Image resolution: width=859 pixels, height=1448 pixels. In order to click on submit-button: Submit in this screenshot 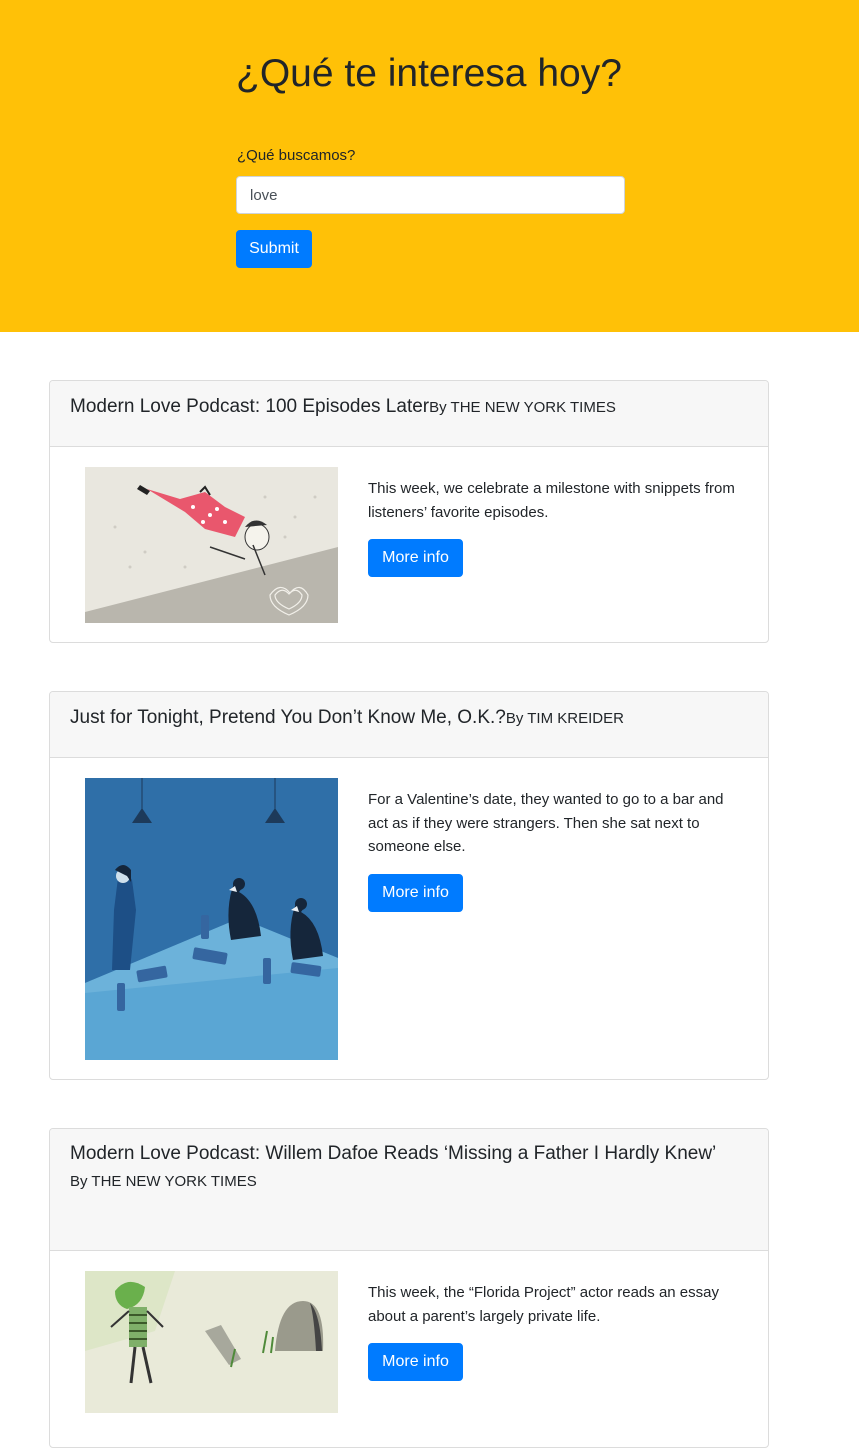, I will do `click(274, 249)`.